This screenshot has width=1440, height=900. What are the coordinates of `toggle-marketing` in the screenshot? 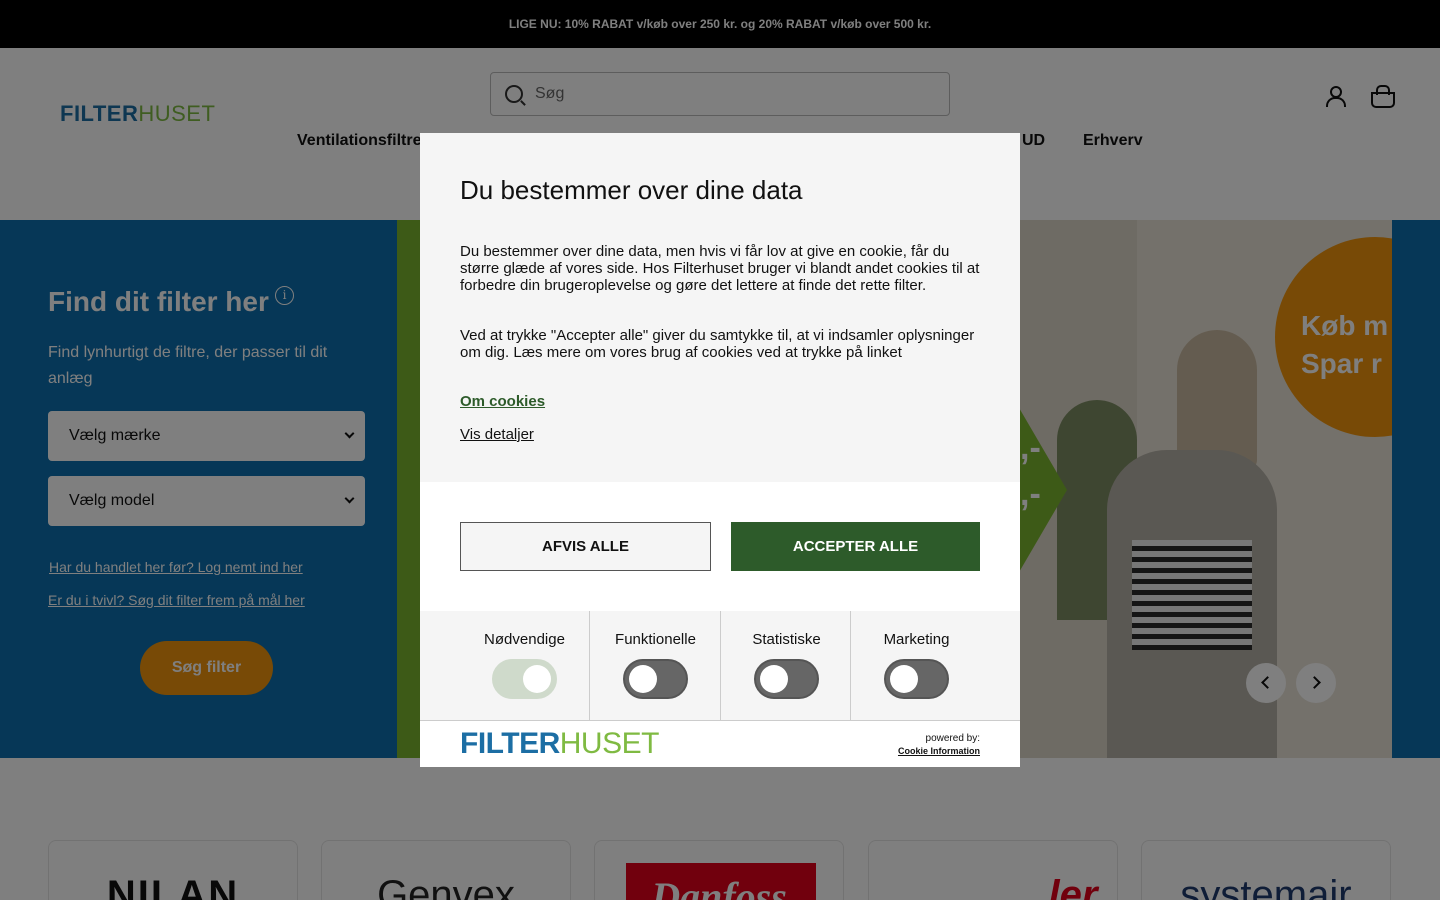 It's located at (916, 679).